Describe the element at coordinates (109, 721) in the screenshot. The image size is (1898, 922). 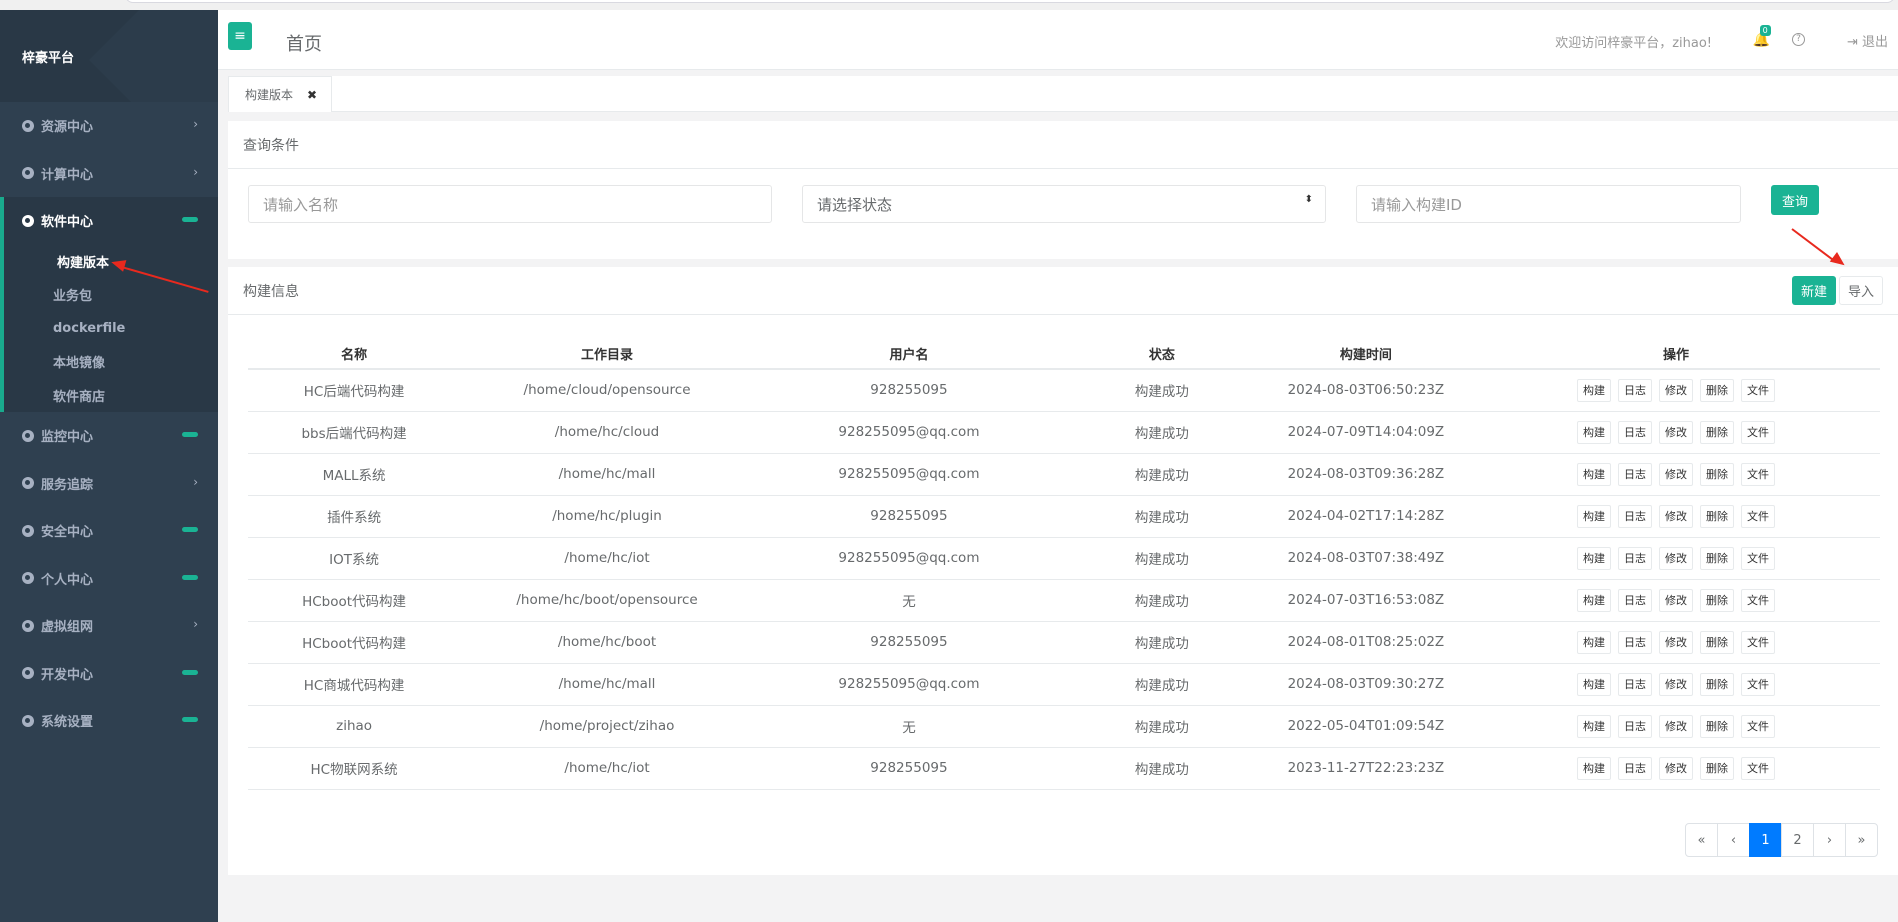
I see `sidebar-item: 系统设置` at that location.